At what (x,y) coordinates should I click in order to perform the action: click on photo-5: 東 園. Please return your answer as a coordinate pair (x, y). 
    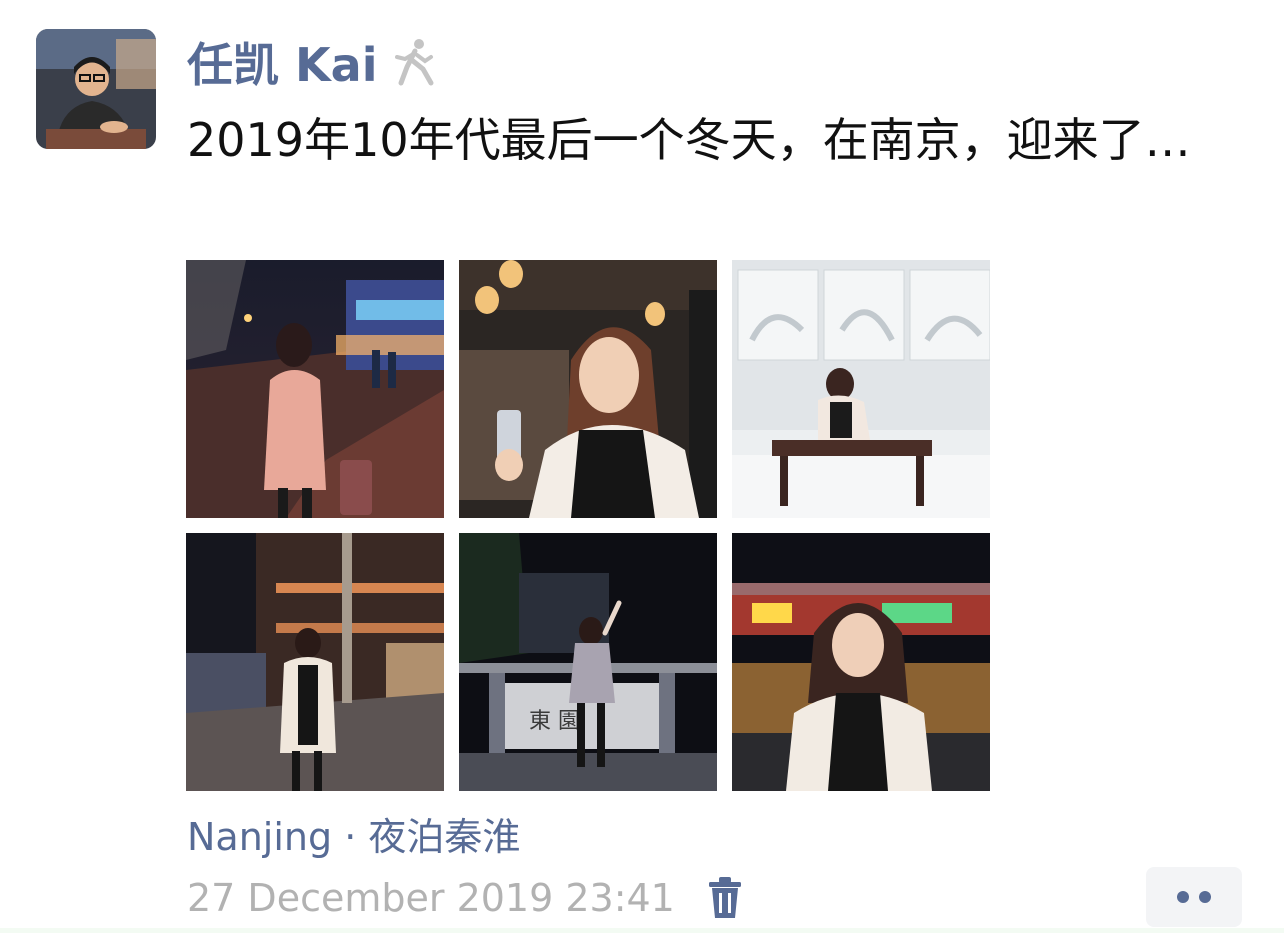
    Looking at the image, I should click on (588, 662).